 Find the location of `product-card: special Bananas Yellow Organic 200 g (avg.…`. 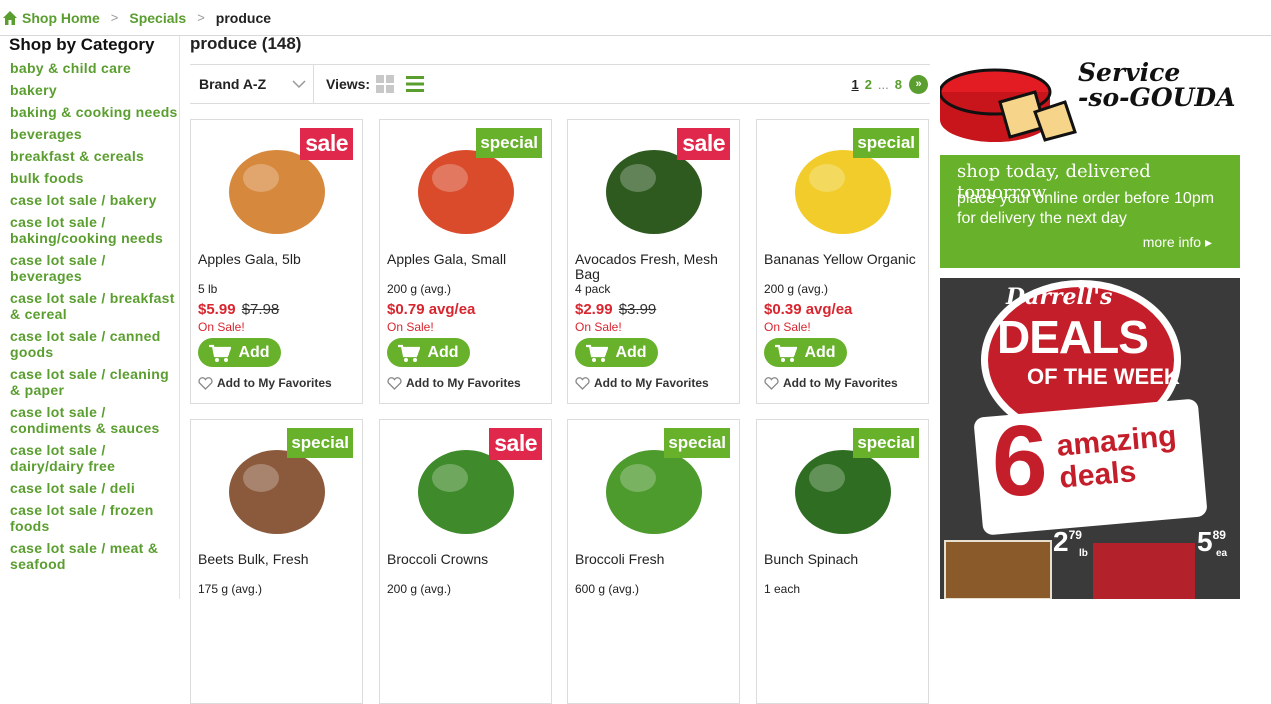

product-card: special Bananas Yellow Organic 200 g (avg.… is located at coordinates (842, 261).